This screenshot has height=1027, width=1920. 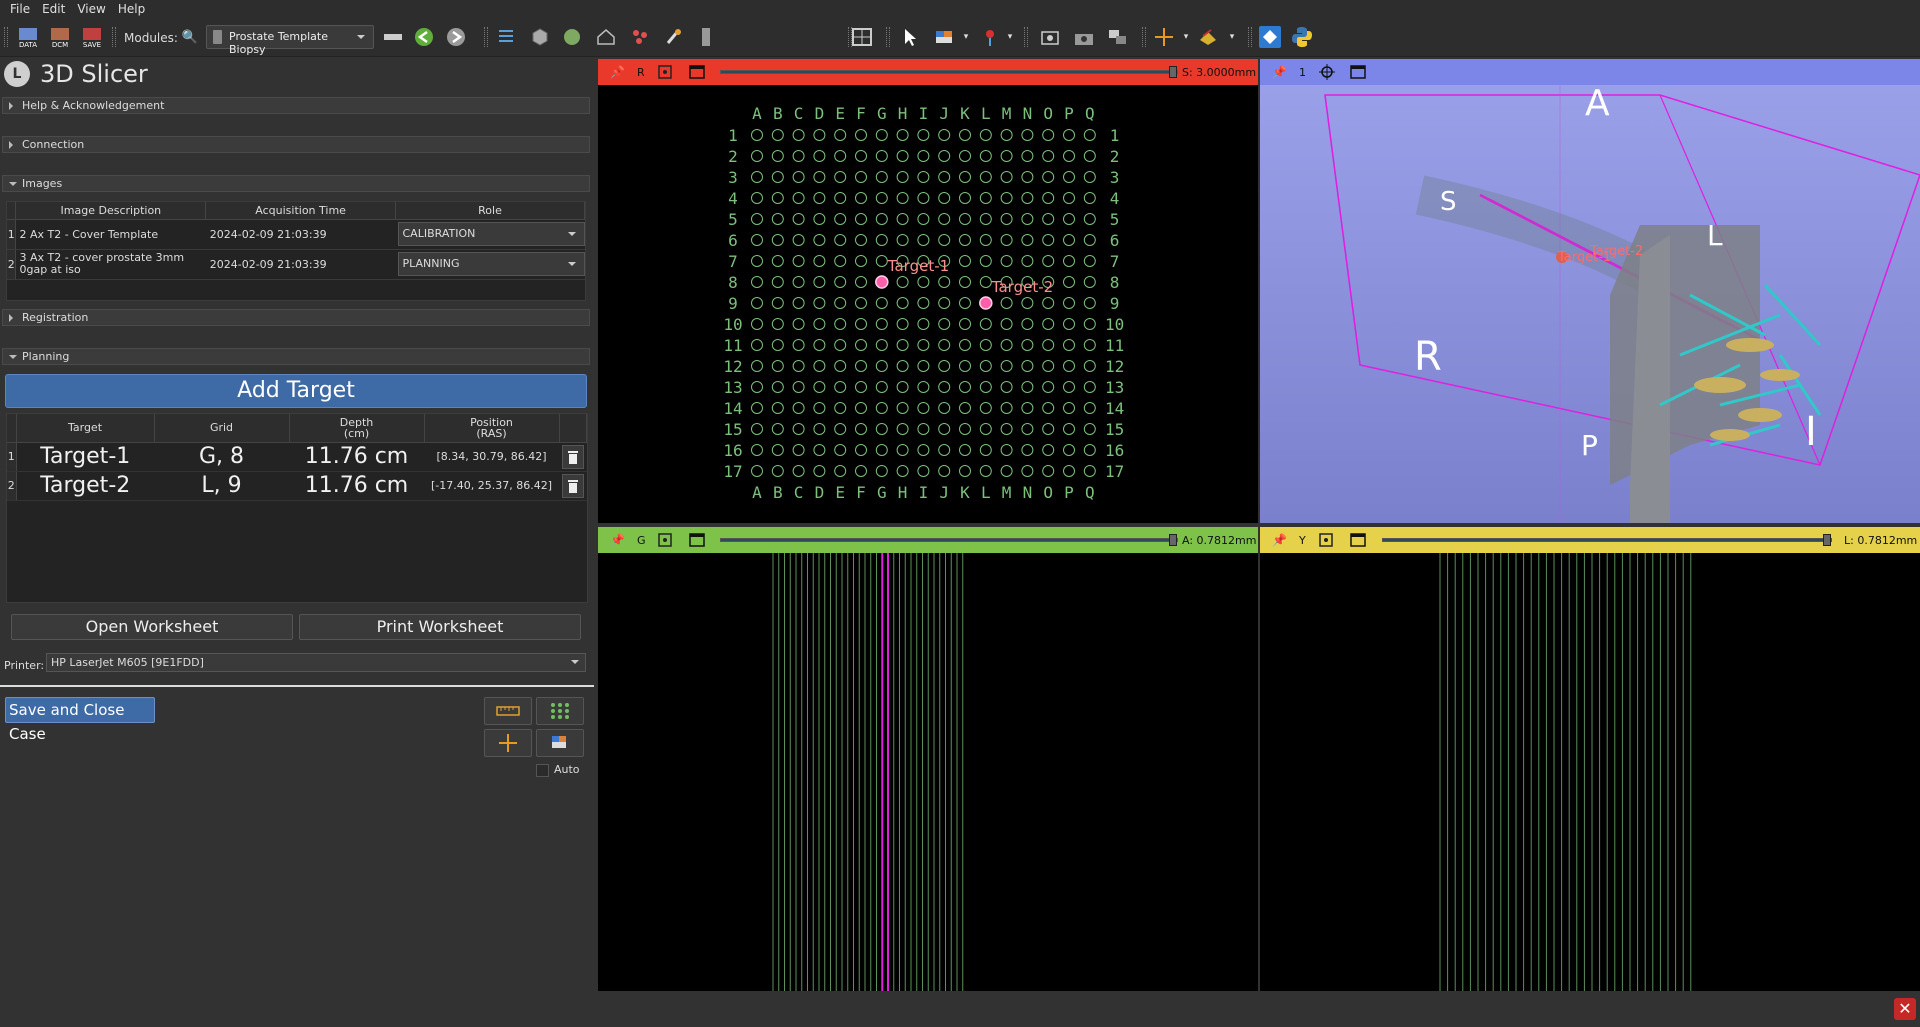 What do you see at coordinates (508, 711) in the screenshot?
I see `ruler-tool-button` at bounding box center [508, 711].